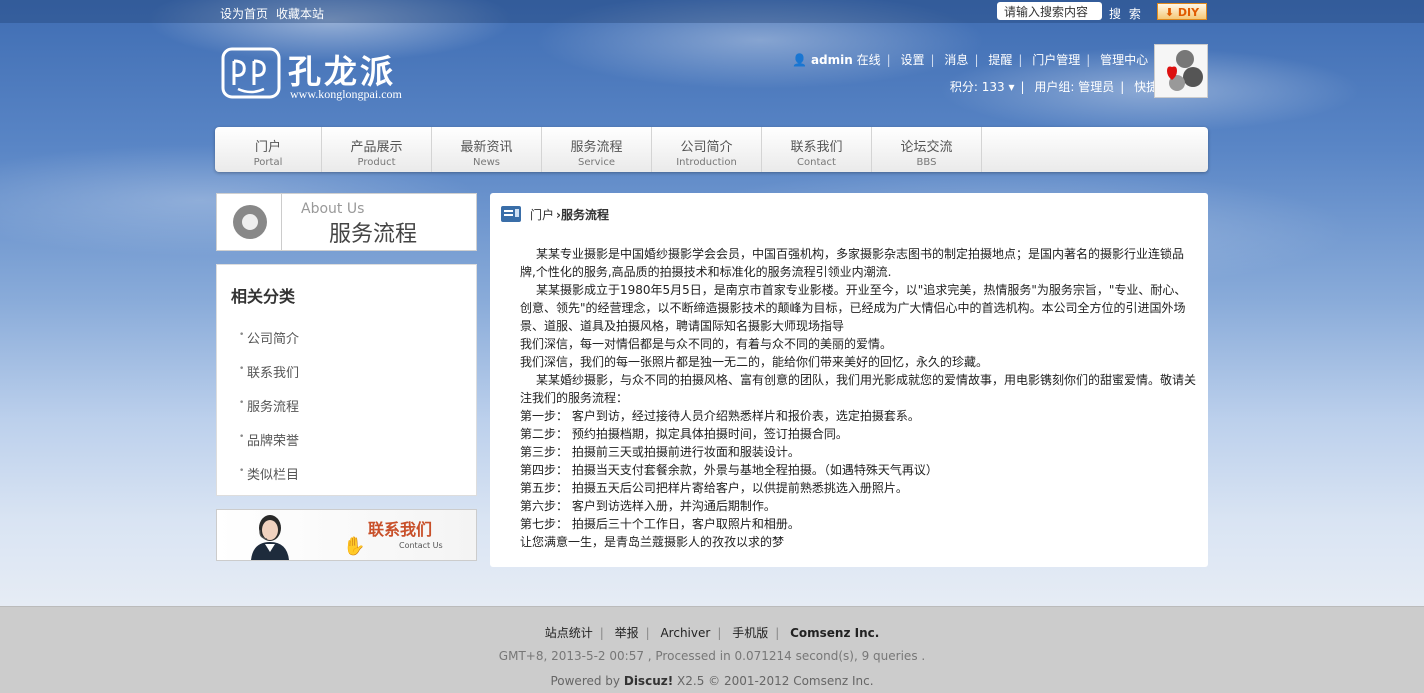 Image resolution: width=1424 pixels, height=693 pixels. I want to click on user-nav: 👤 admin 在线| 设置| 消息| 提醒| 门户管理| 管理中心| 退出, so click(992, 59).